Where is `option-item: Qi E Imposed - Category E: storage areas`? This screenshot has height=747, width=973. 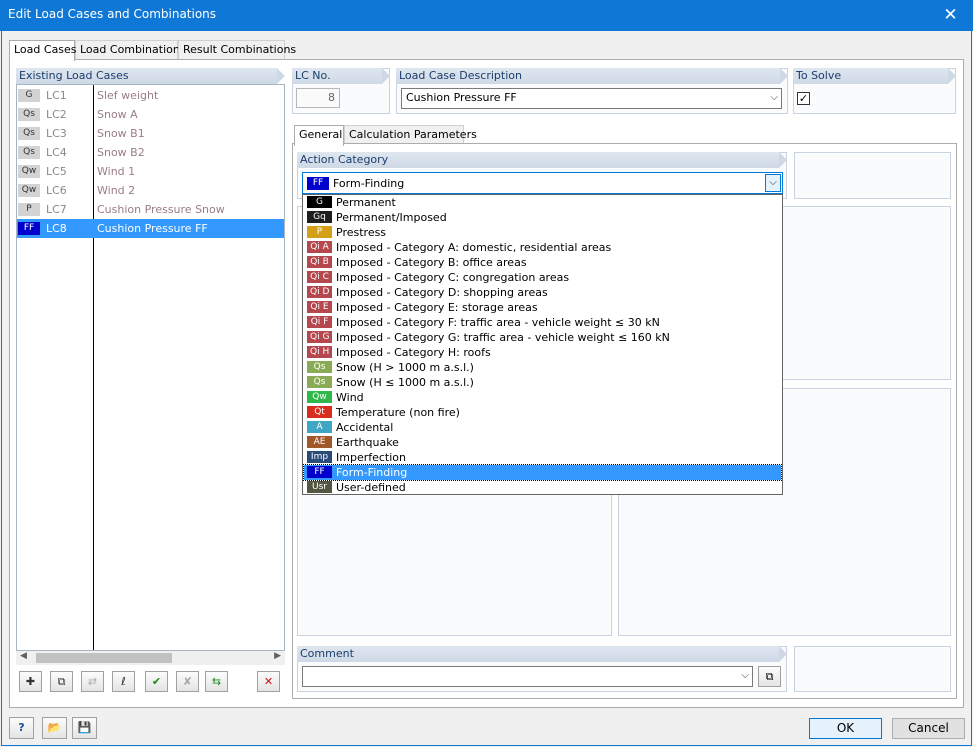 option-item: Qi E Imposed - Category E: storage areas is located at coordinates (542, 307).